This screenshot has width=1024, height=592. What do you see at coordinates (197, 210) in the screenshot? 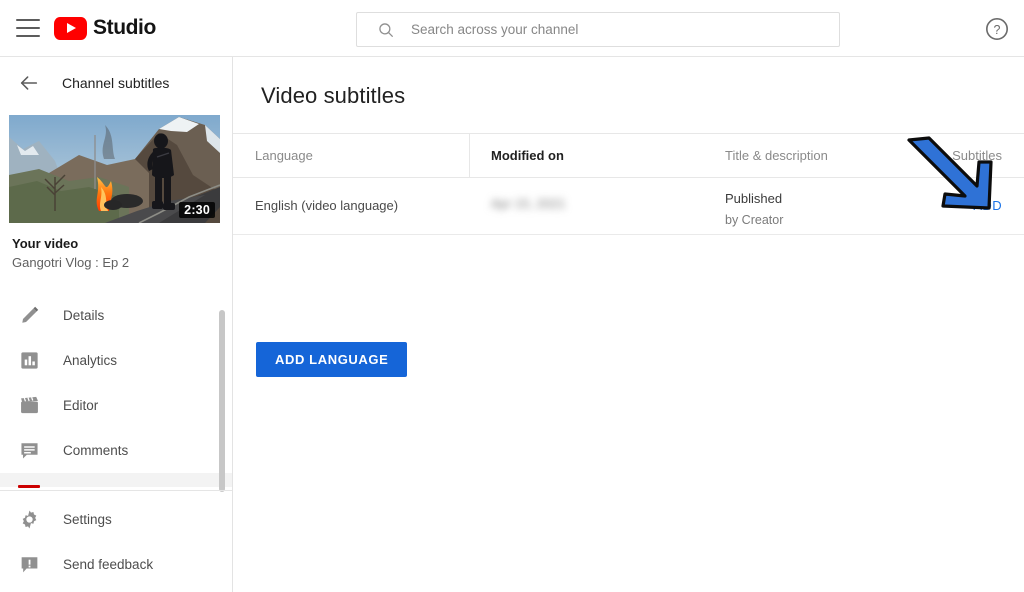
I see `video-duration-badge: 2:30` at bounding box center [197, 210].